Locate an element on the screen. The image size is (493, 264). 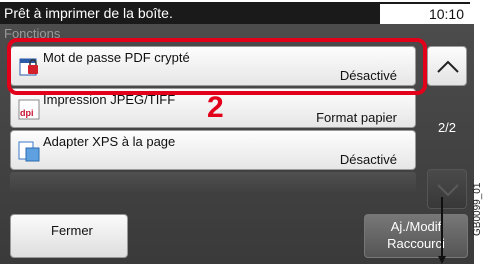
item-value: Désactivé is located at coordinates (368, 159).